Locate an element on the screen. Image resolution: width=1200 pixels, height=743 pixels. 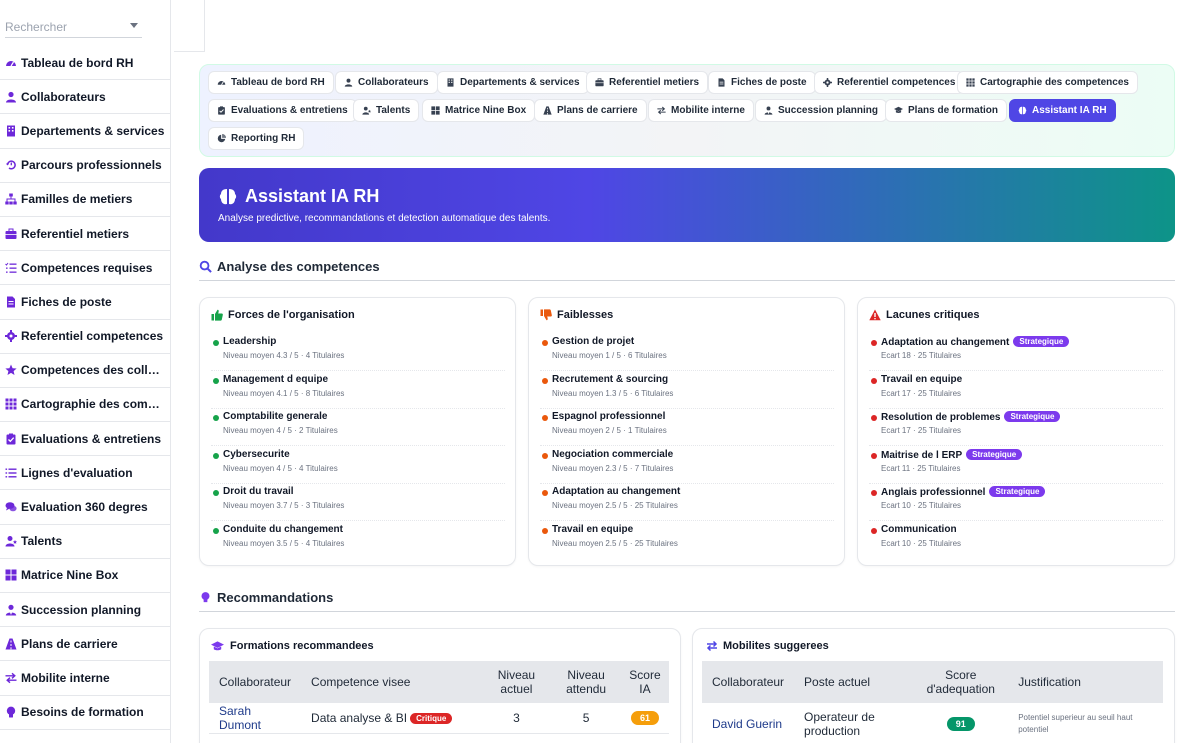
sidebar-item-lignes-d-evaluation: Lignes d'evaluation is located at coordinates (85, 473).